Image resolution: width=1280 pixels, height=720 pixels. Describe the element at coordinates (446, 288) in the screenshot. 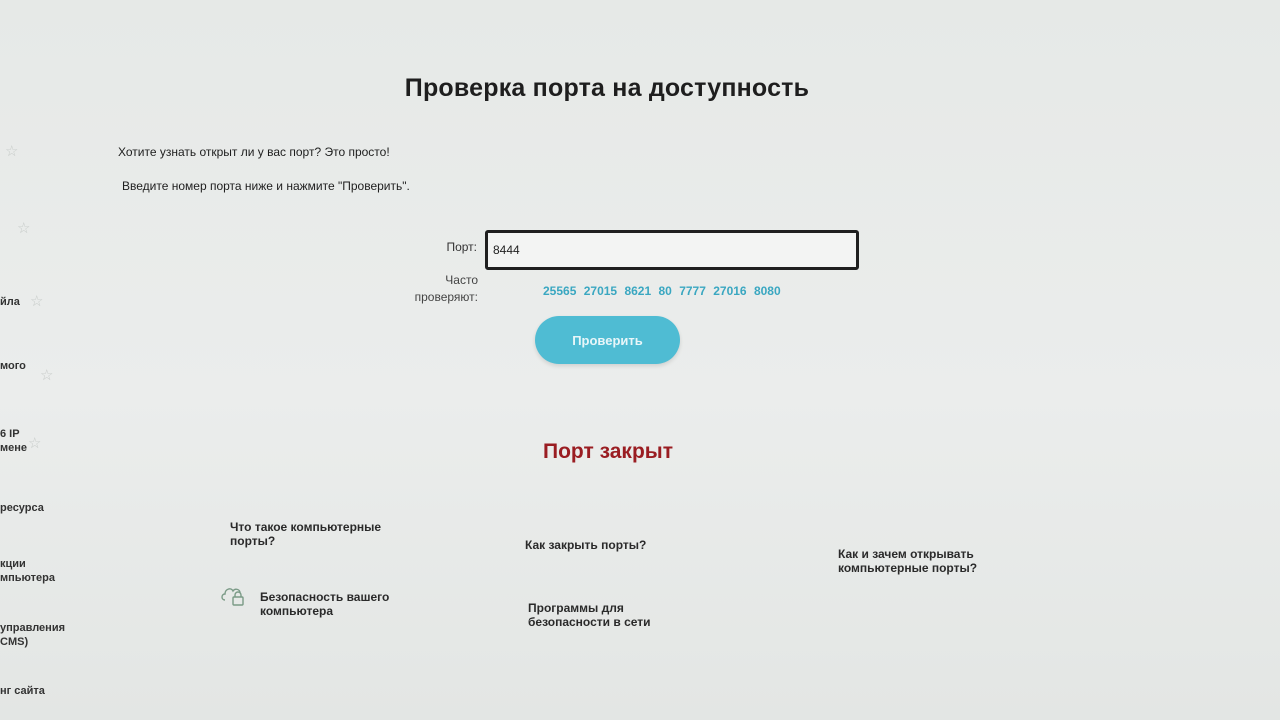

I see `often-checked-label: Часто проверяют:` at that location.